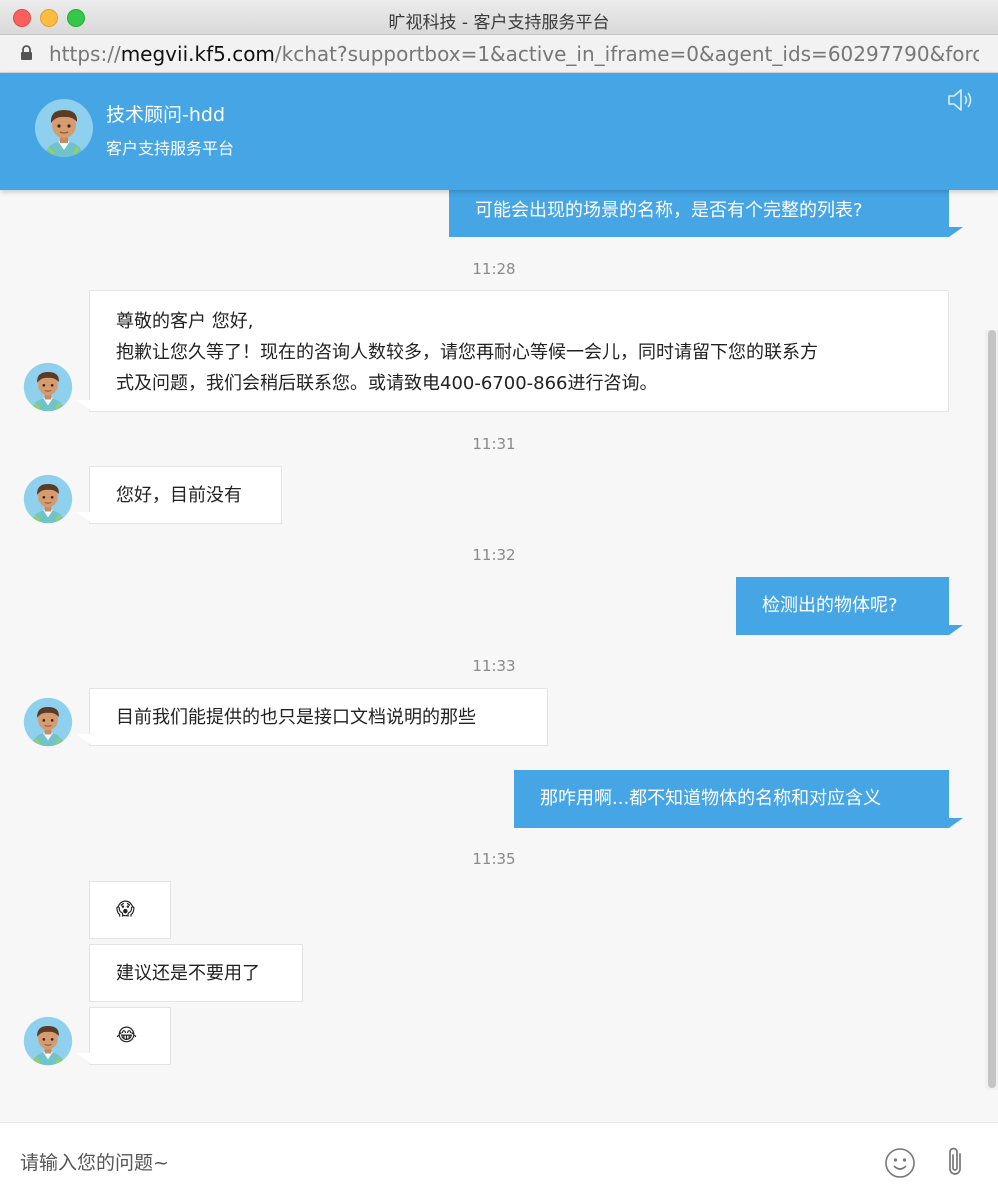  Describe the element at coordinates (494, 859) in the screenshot. I see `timestamp: 11:35` at that location.